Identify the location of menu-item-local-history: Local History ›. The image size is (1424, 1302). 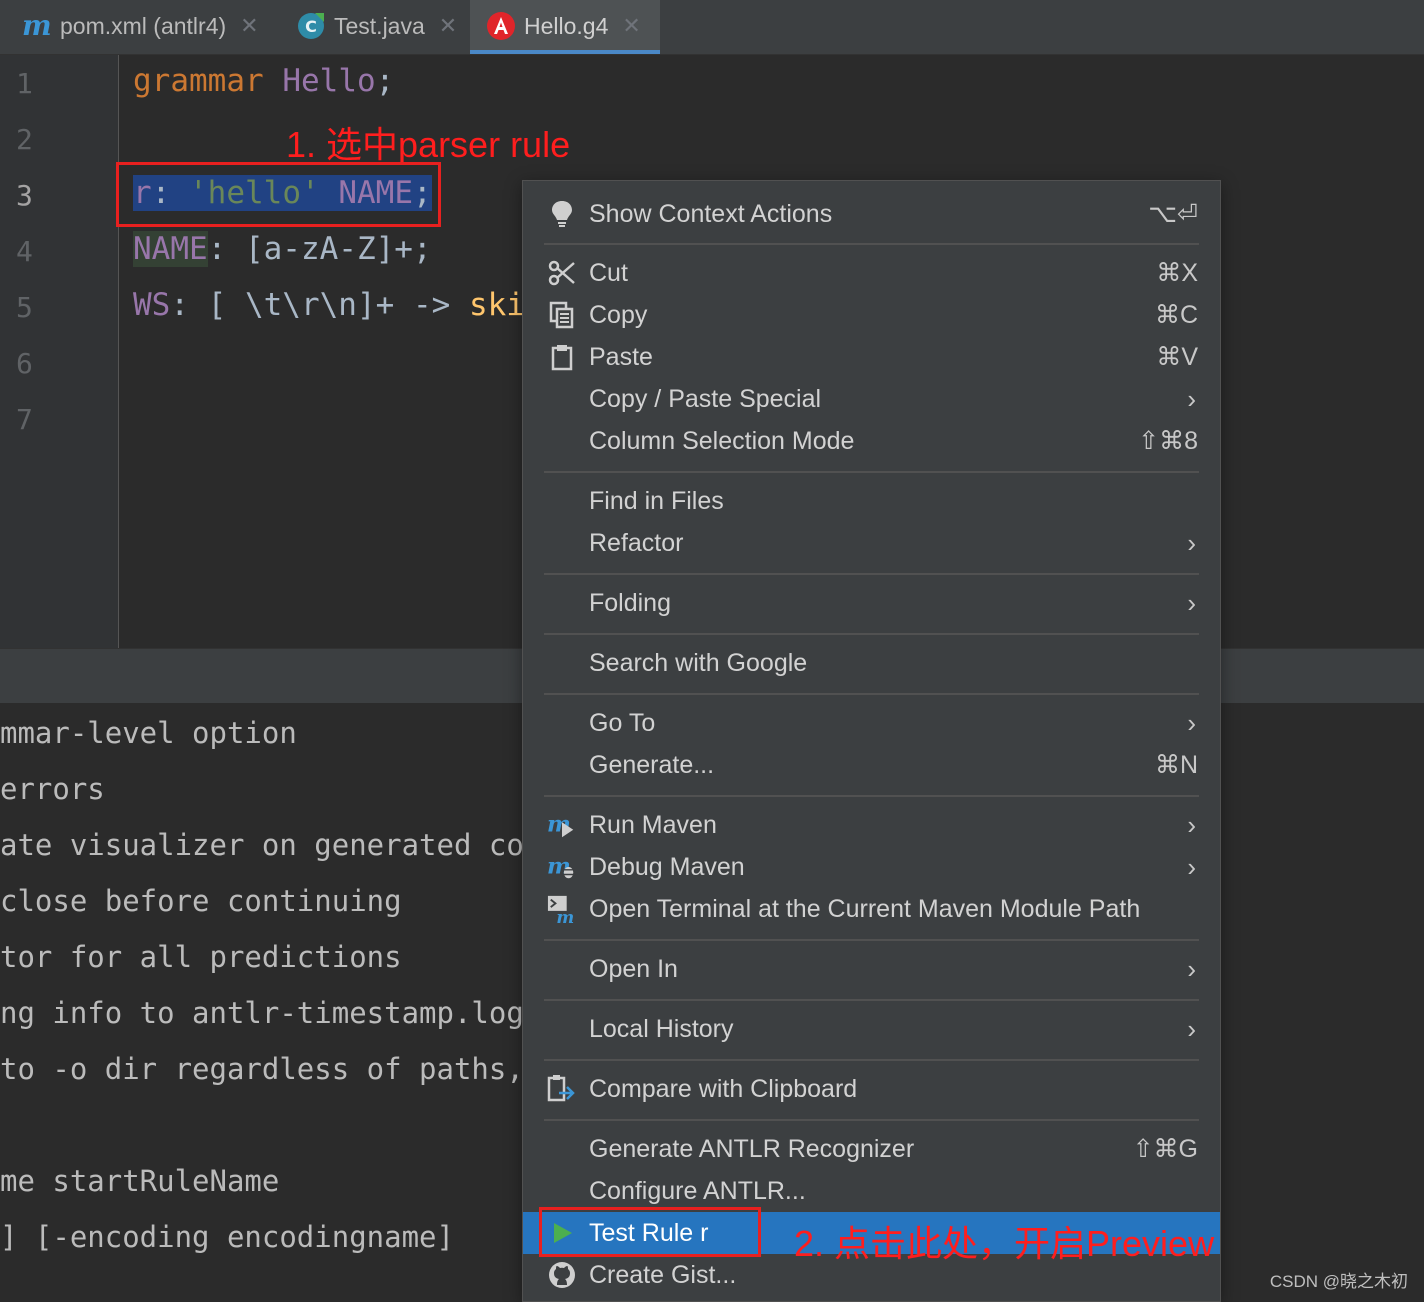
(871, 1029).